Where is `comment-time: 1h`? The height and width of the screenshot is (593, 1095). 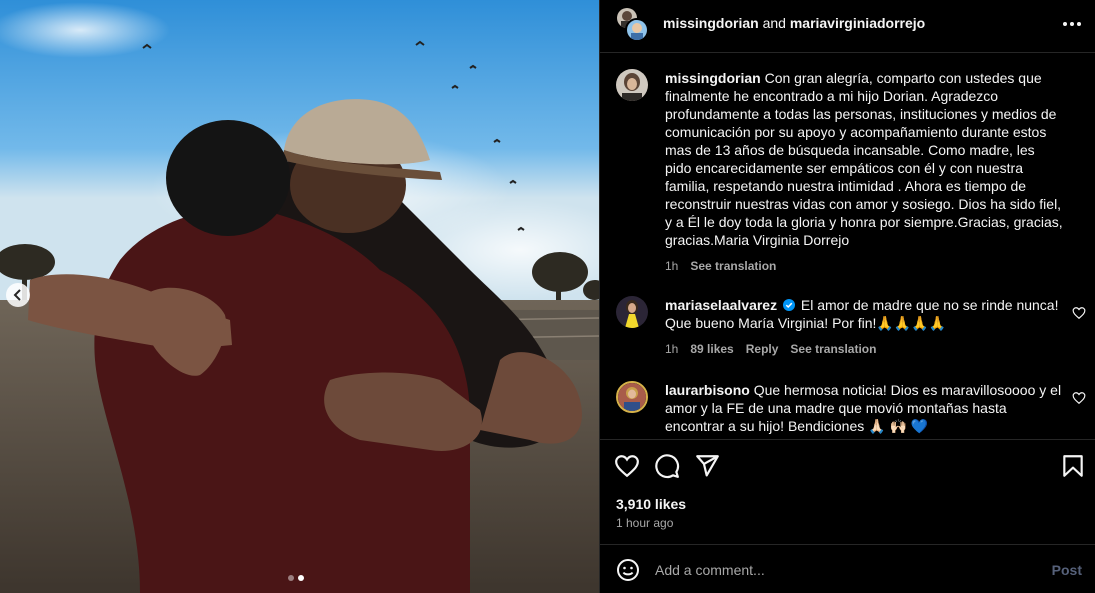
comment-time: 1h is located at coordinates (671, 349).